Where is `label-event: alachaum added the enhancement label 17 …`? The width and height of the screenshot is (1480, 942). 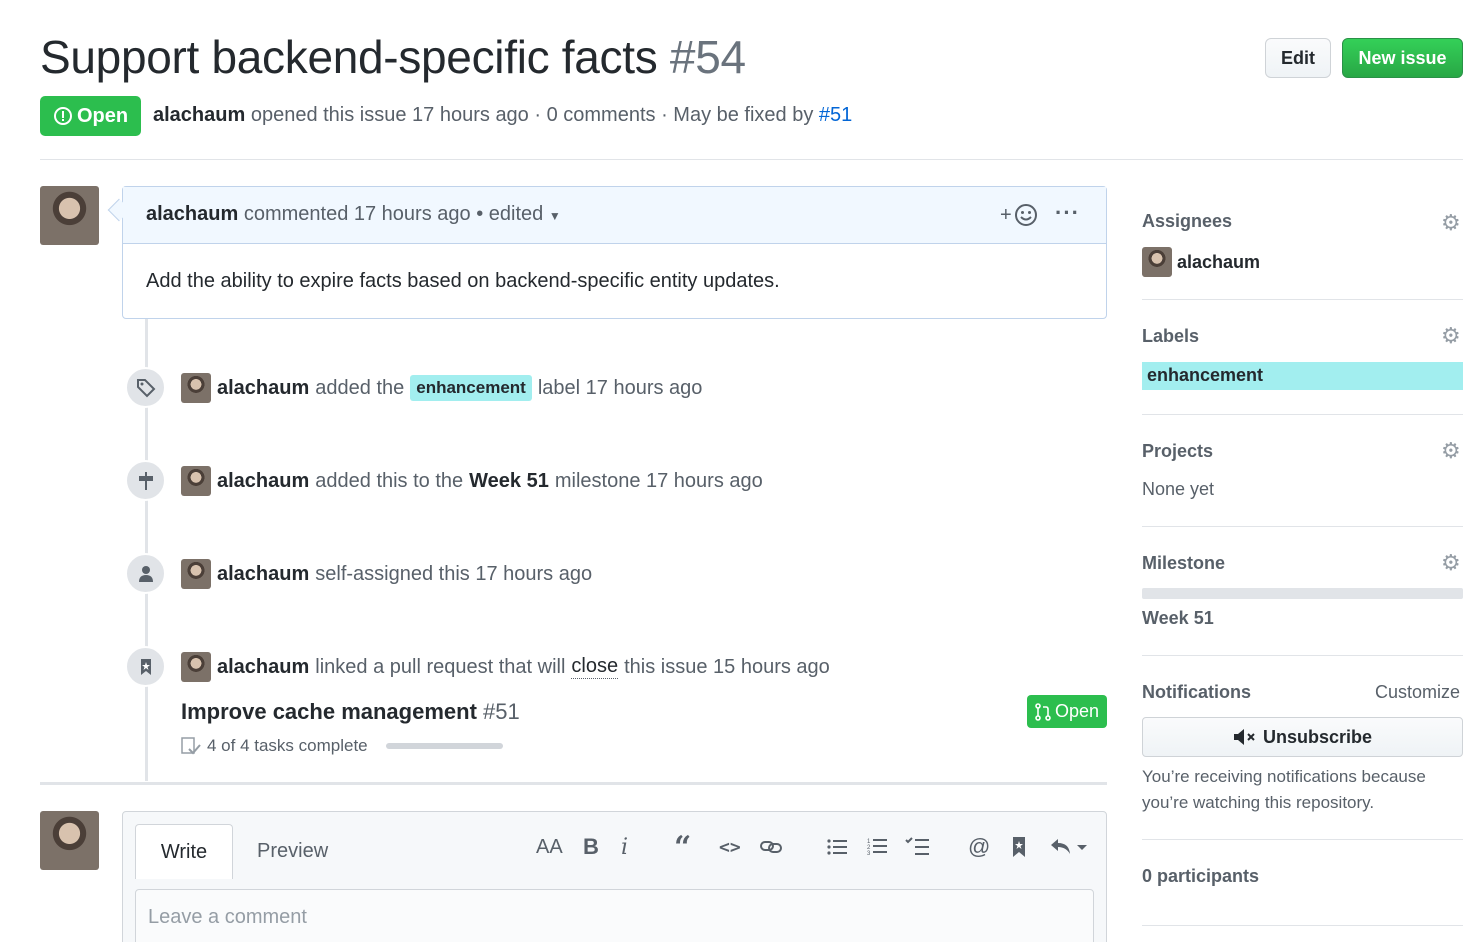
label-event: alachaum added the enhancement label 17 … is located at coordinates (441, 388).